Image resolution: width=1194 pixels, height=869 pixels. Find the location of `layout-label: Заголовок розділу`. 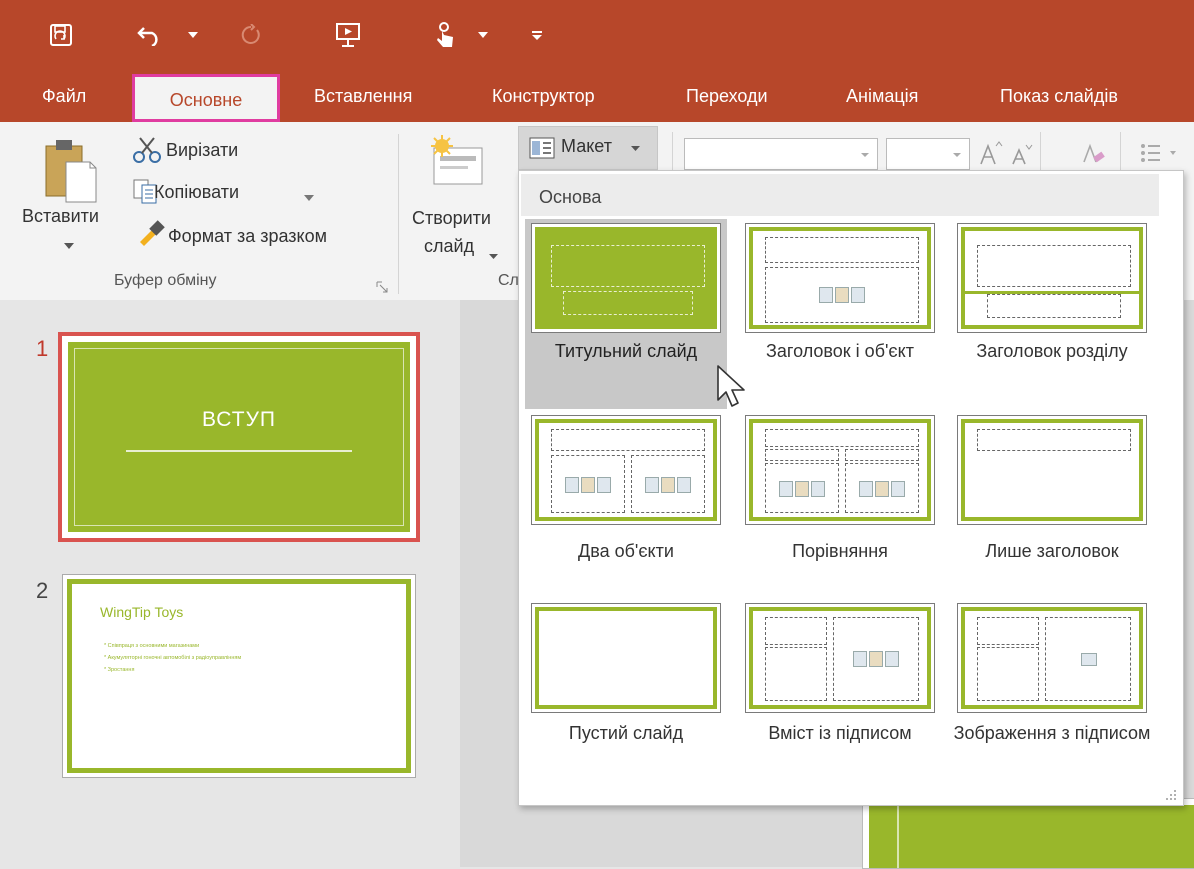

layout-label: Заголовок розділу is located at coordinates (1052, 351).